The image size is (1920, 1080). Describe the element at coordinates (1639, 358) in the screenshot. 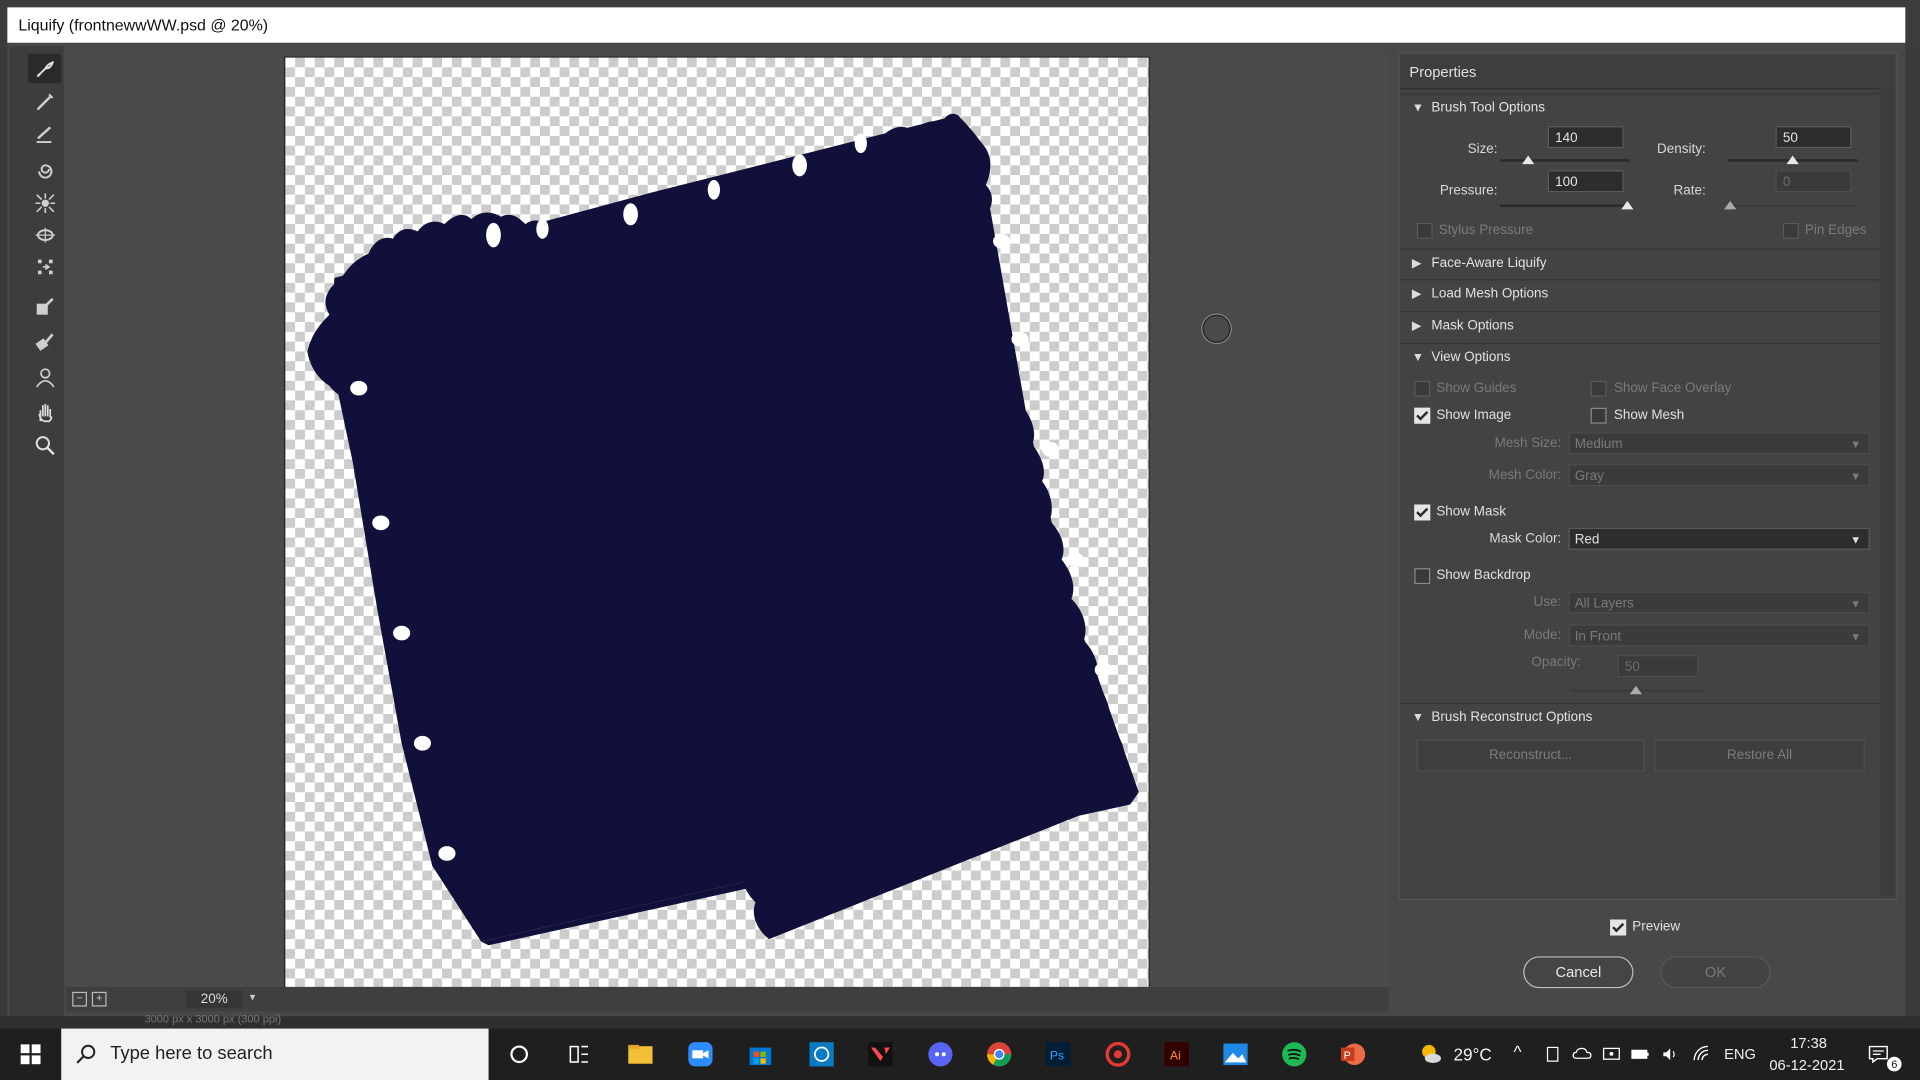

I see `section-view-options: ▼ View Options` at that location.